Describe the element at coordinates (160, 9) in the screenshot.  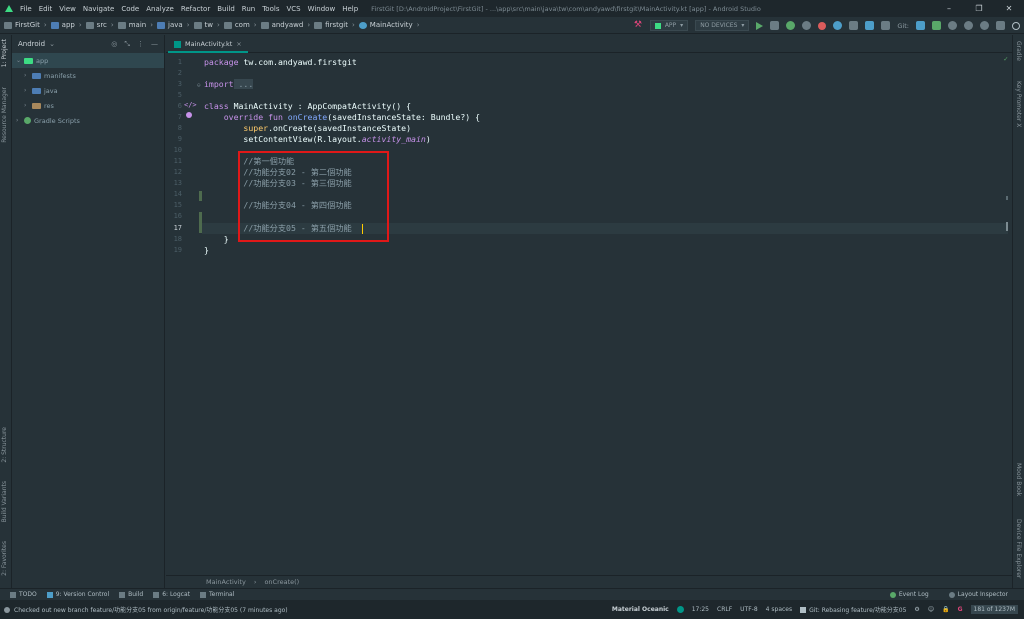
I see `menu-analyze: Analyze` at that location.